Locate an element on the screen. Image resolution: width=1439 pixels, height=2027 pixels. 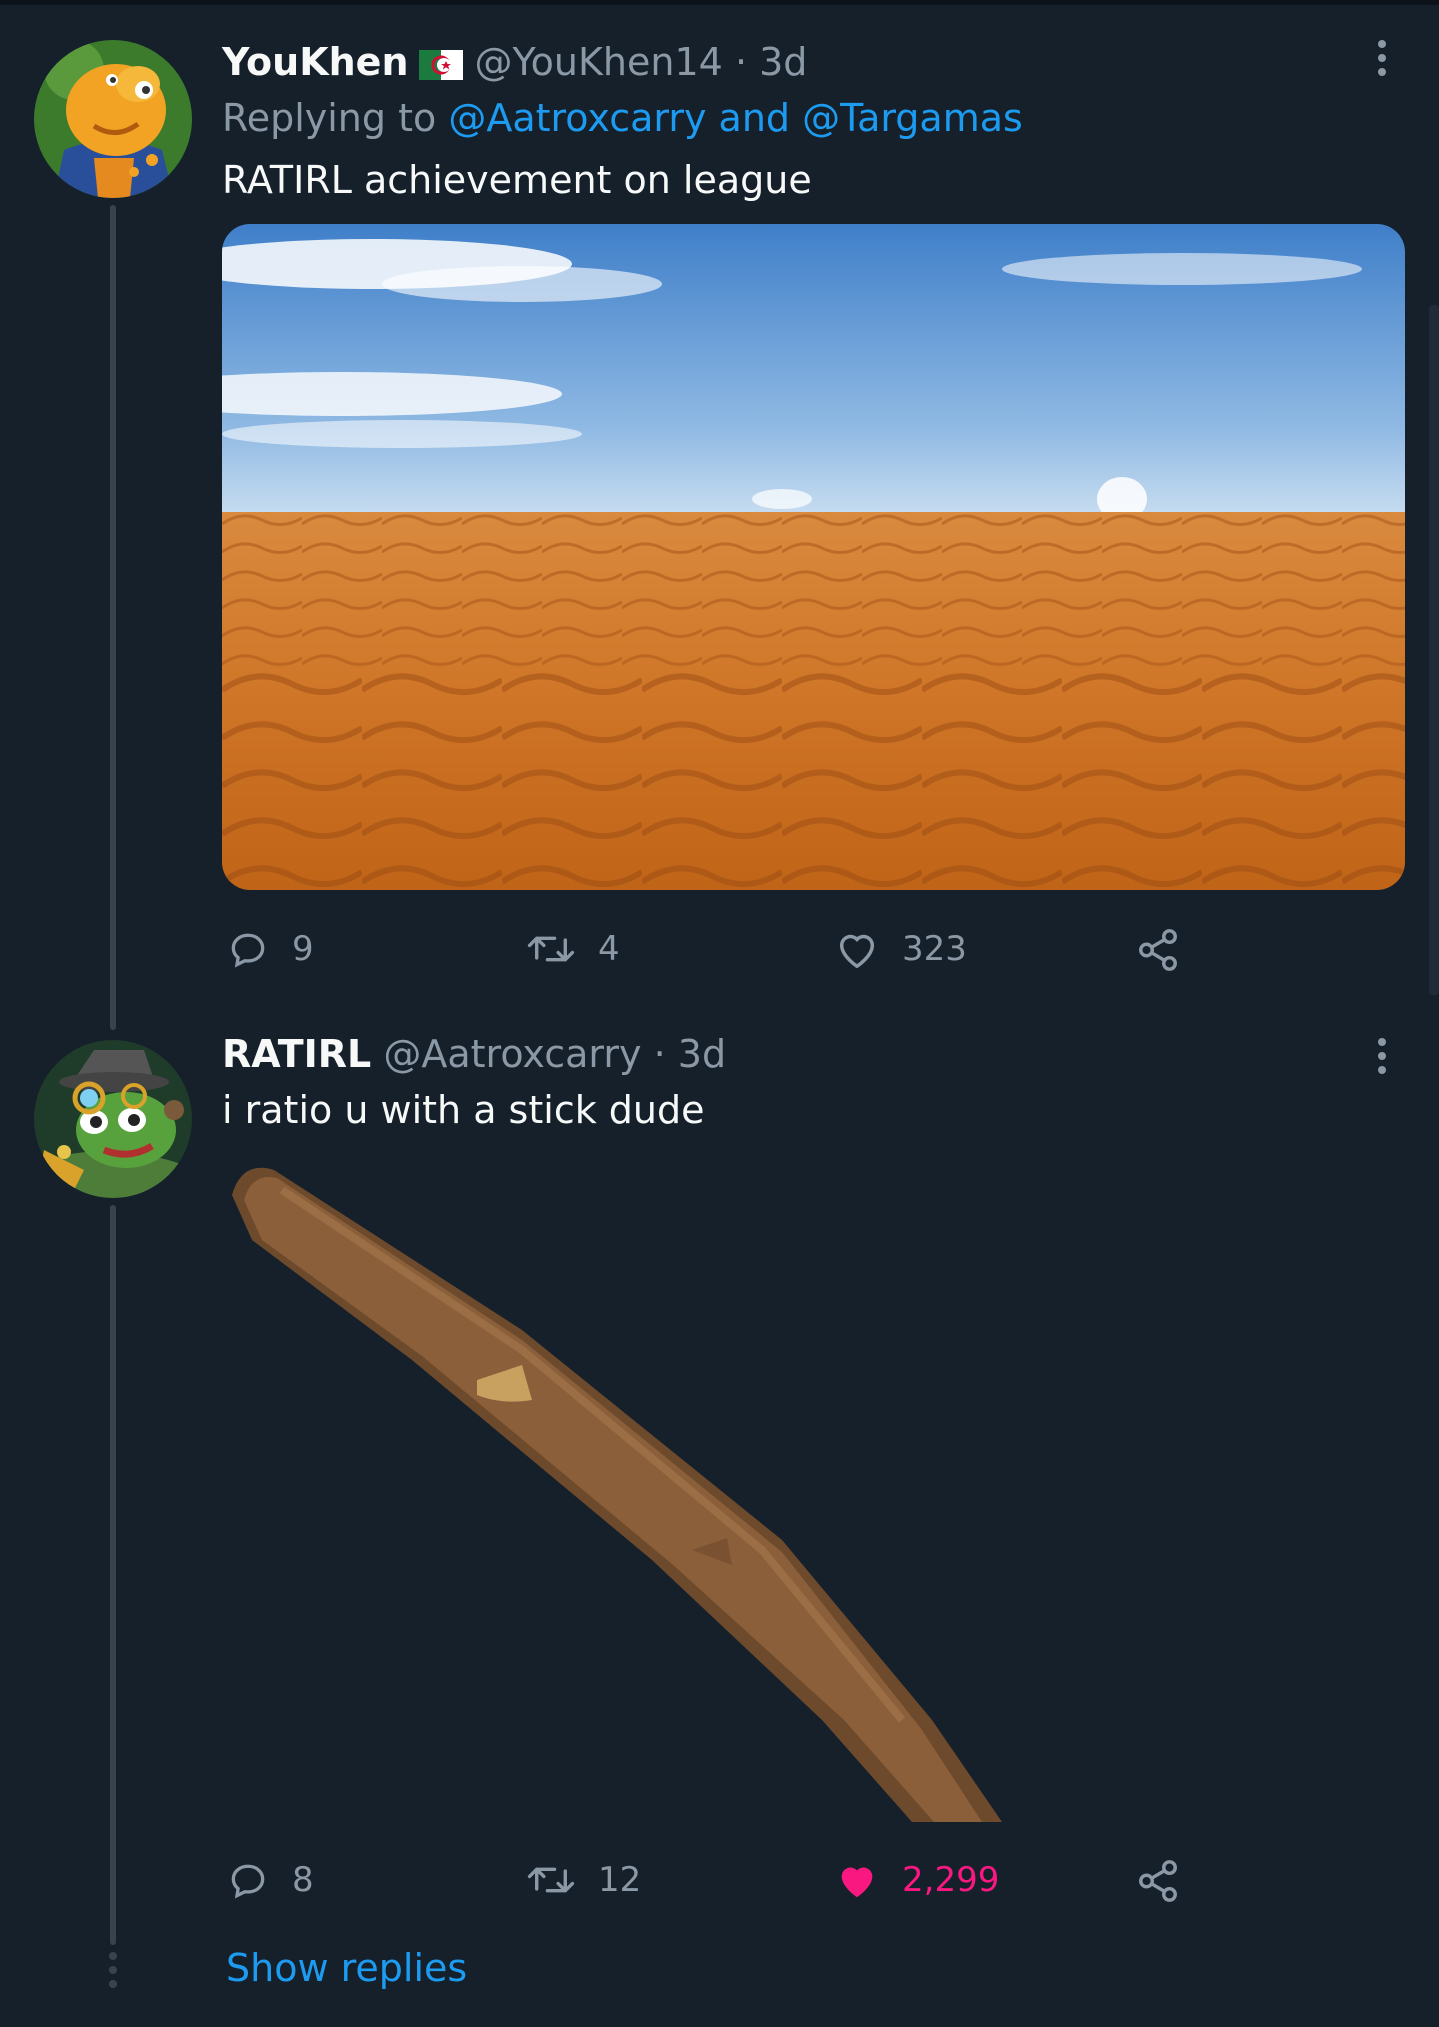
like-button: 2,299 is located at coordinates (916, 1880).